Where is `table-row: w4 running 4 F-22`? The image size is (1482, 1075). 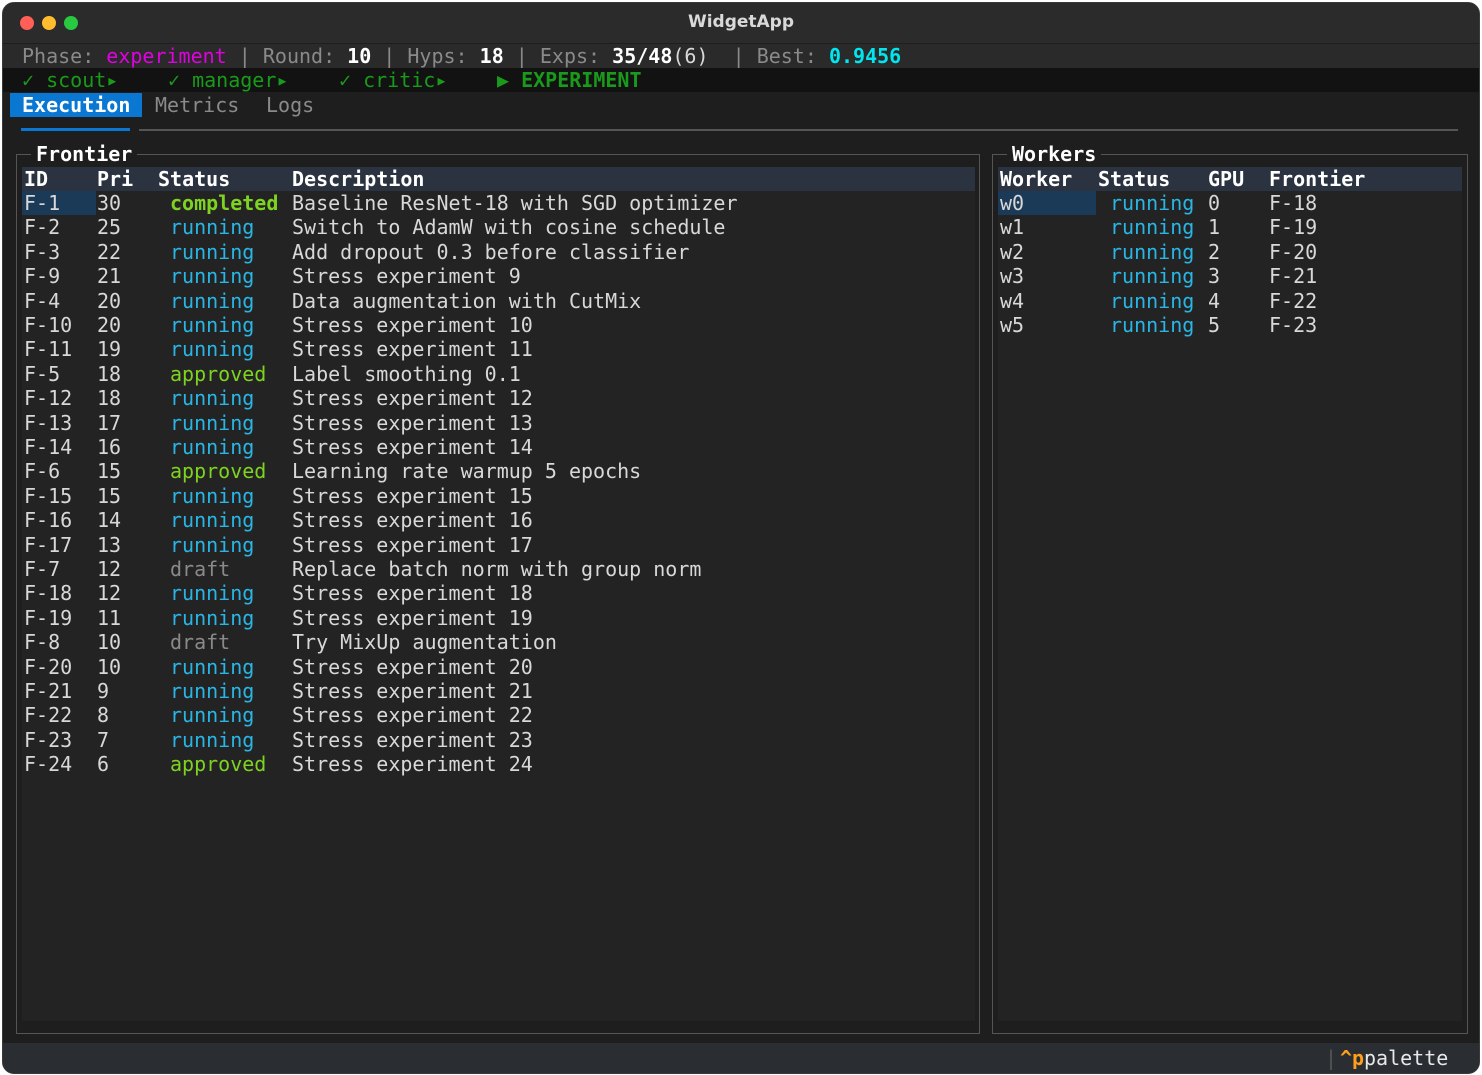
table-row: w4 running 4 F-22 is located at coordinates (1230, 301).